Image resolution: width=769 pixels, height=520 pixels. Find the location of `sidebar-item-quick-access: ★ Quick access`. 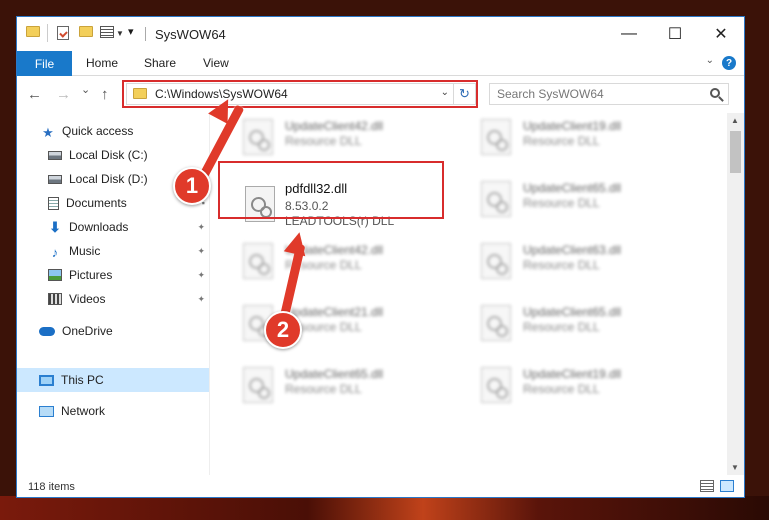

sidebar-item-quick-access: ★ Quick access is located at coordinates (113, 131).